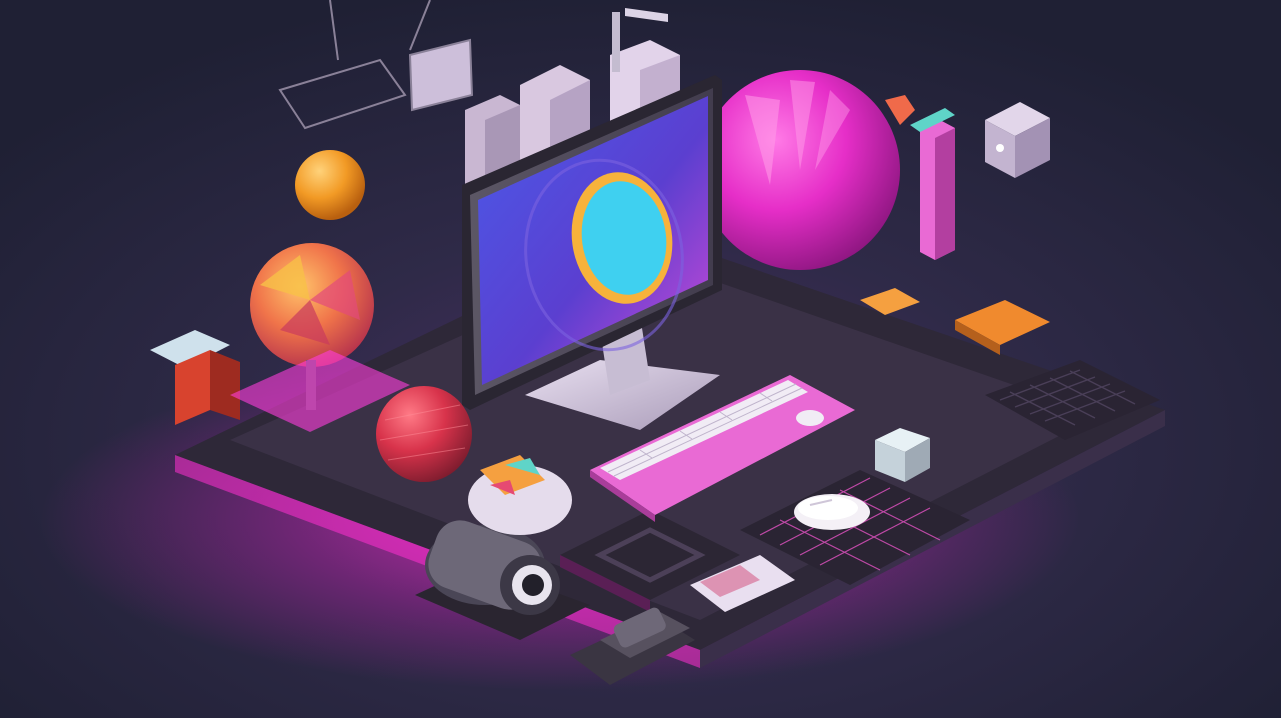  What do you see at coordinates (330, 185) in the screenshot?
I see `orange-sphere` at bounding box center [330, 185].